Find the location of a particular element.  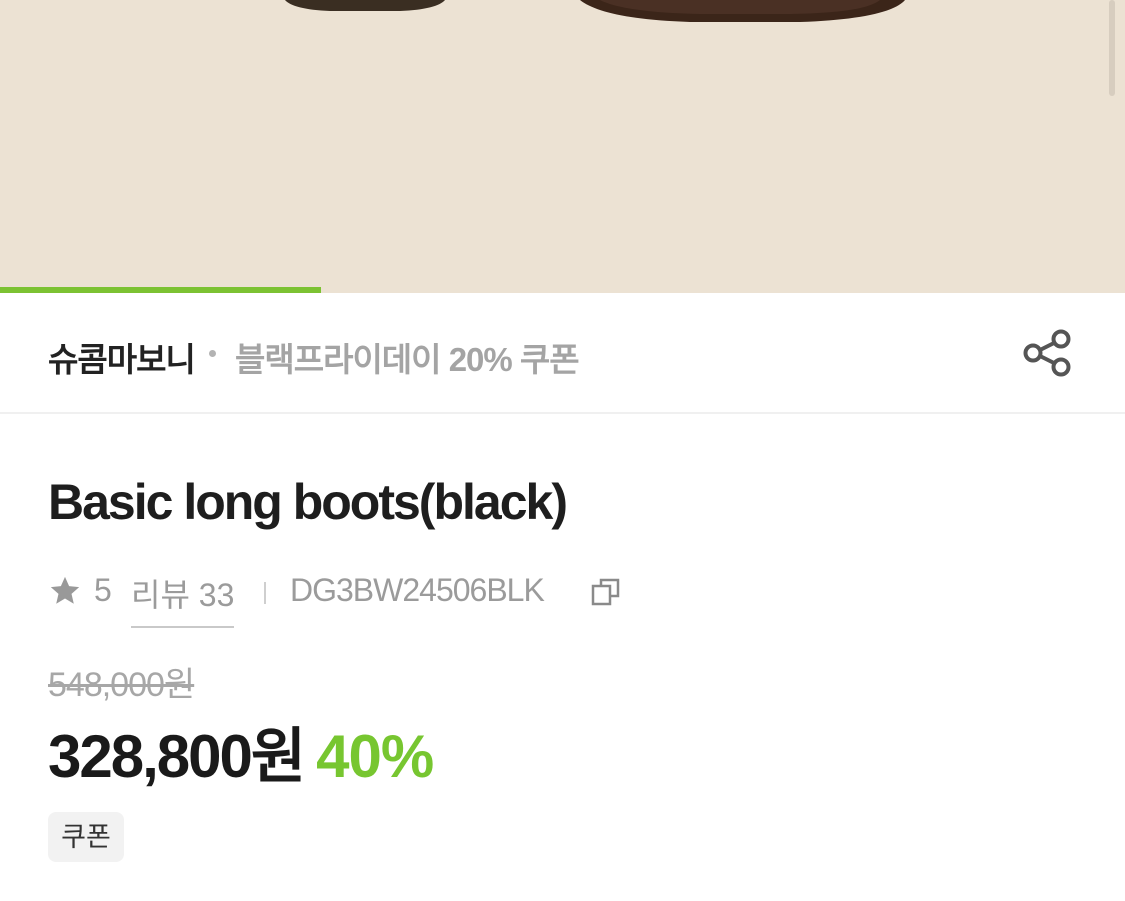

product-image is located at coordinates (595, 11).